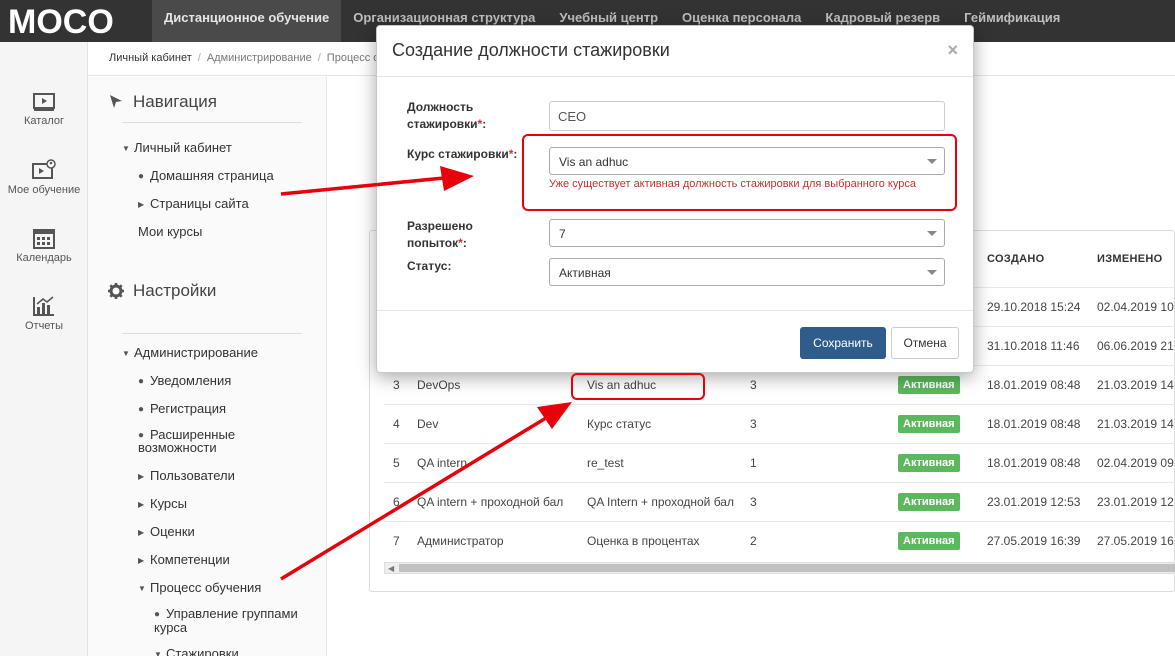 The image size is (1175, 656). What do you see at coordinates (193, 204) in the screenshot?
I see `sidebar-item-site-pages: ▶ Страницы сайта` at bounding box center [193, 204].